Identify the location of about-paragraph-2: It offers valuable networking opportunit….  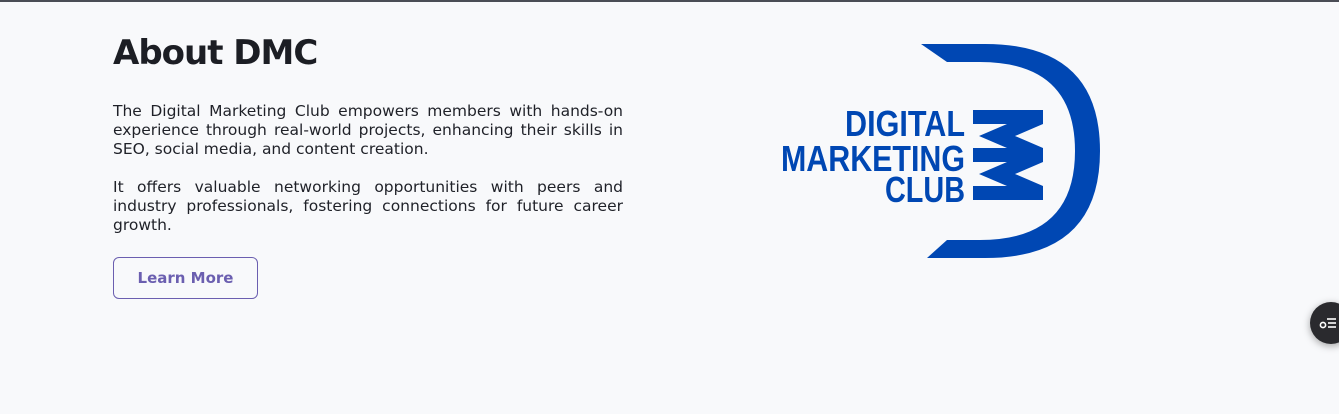
(368, 206).